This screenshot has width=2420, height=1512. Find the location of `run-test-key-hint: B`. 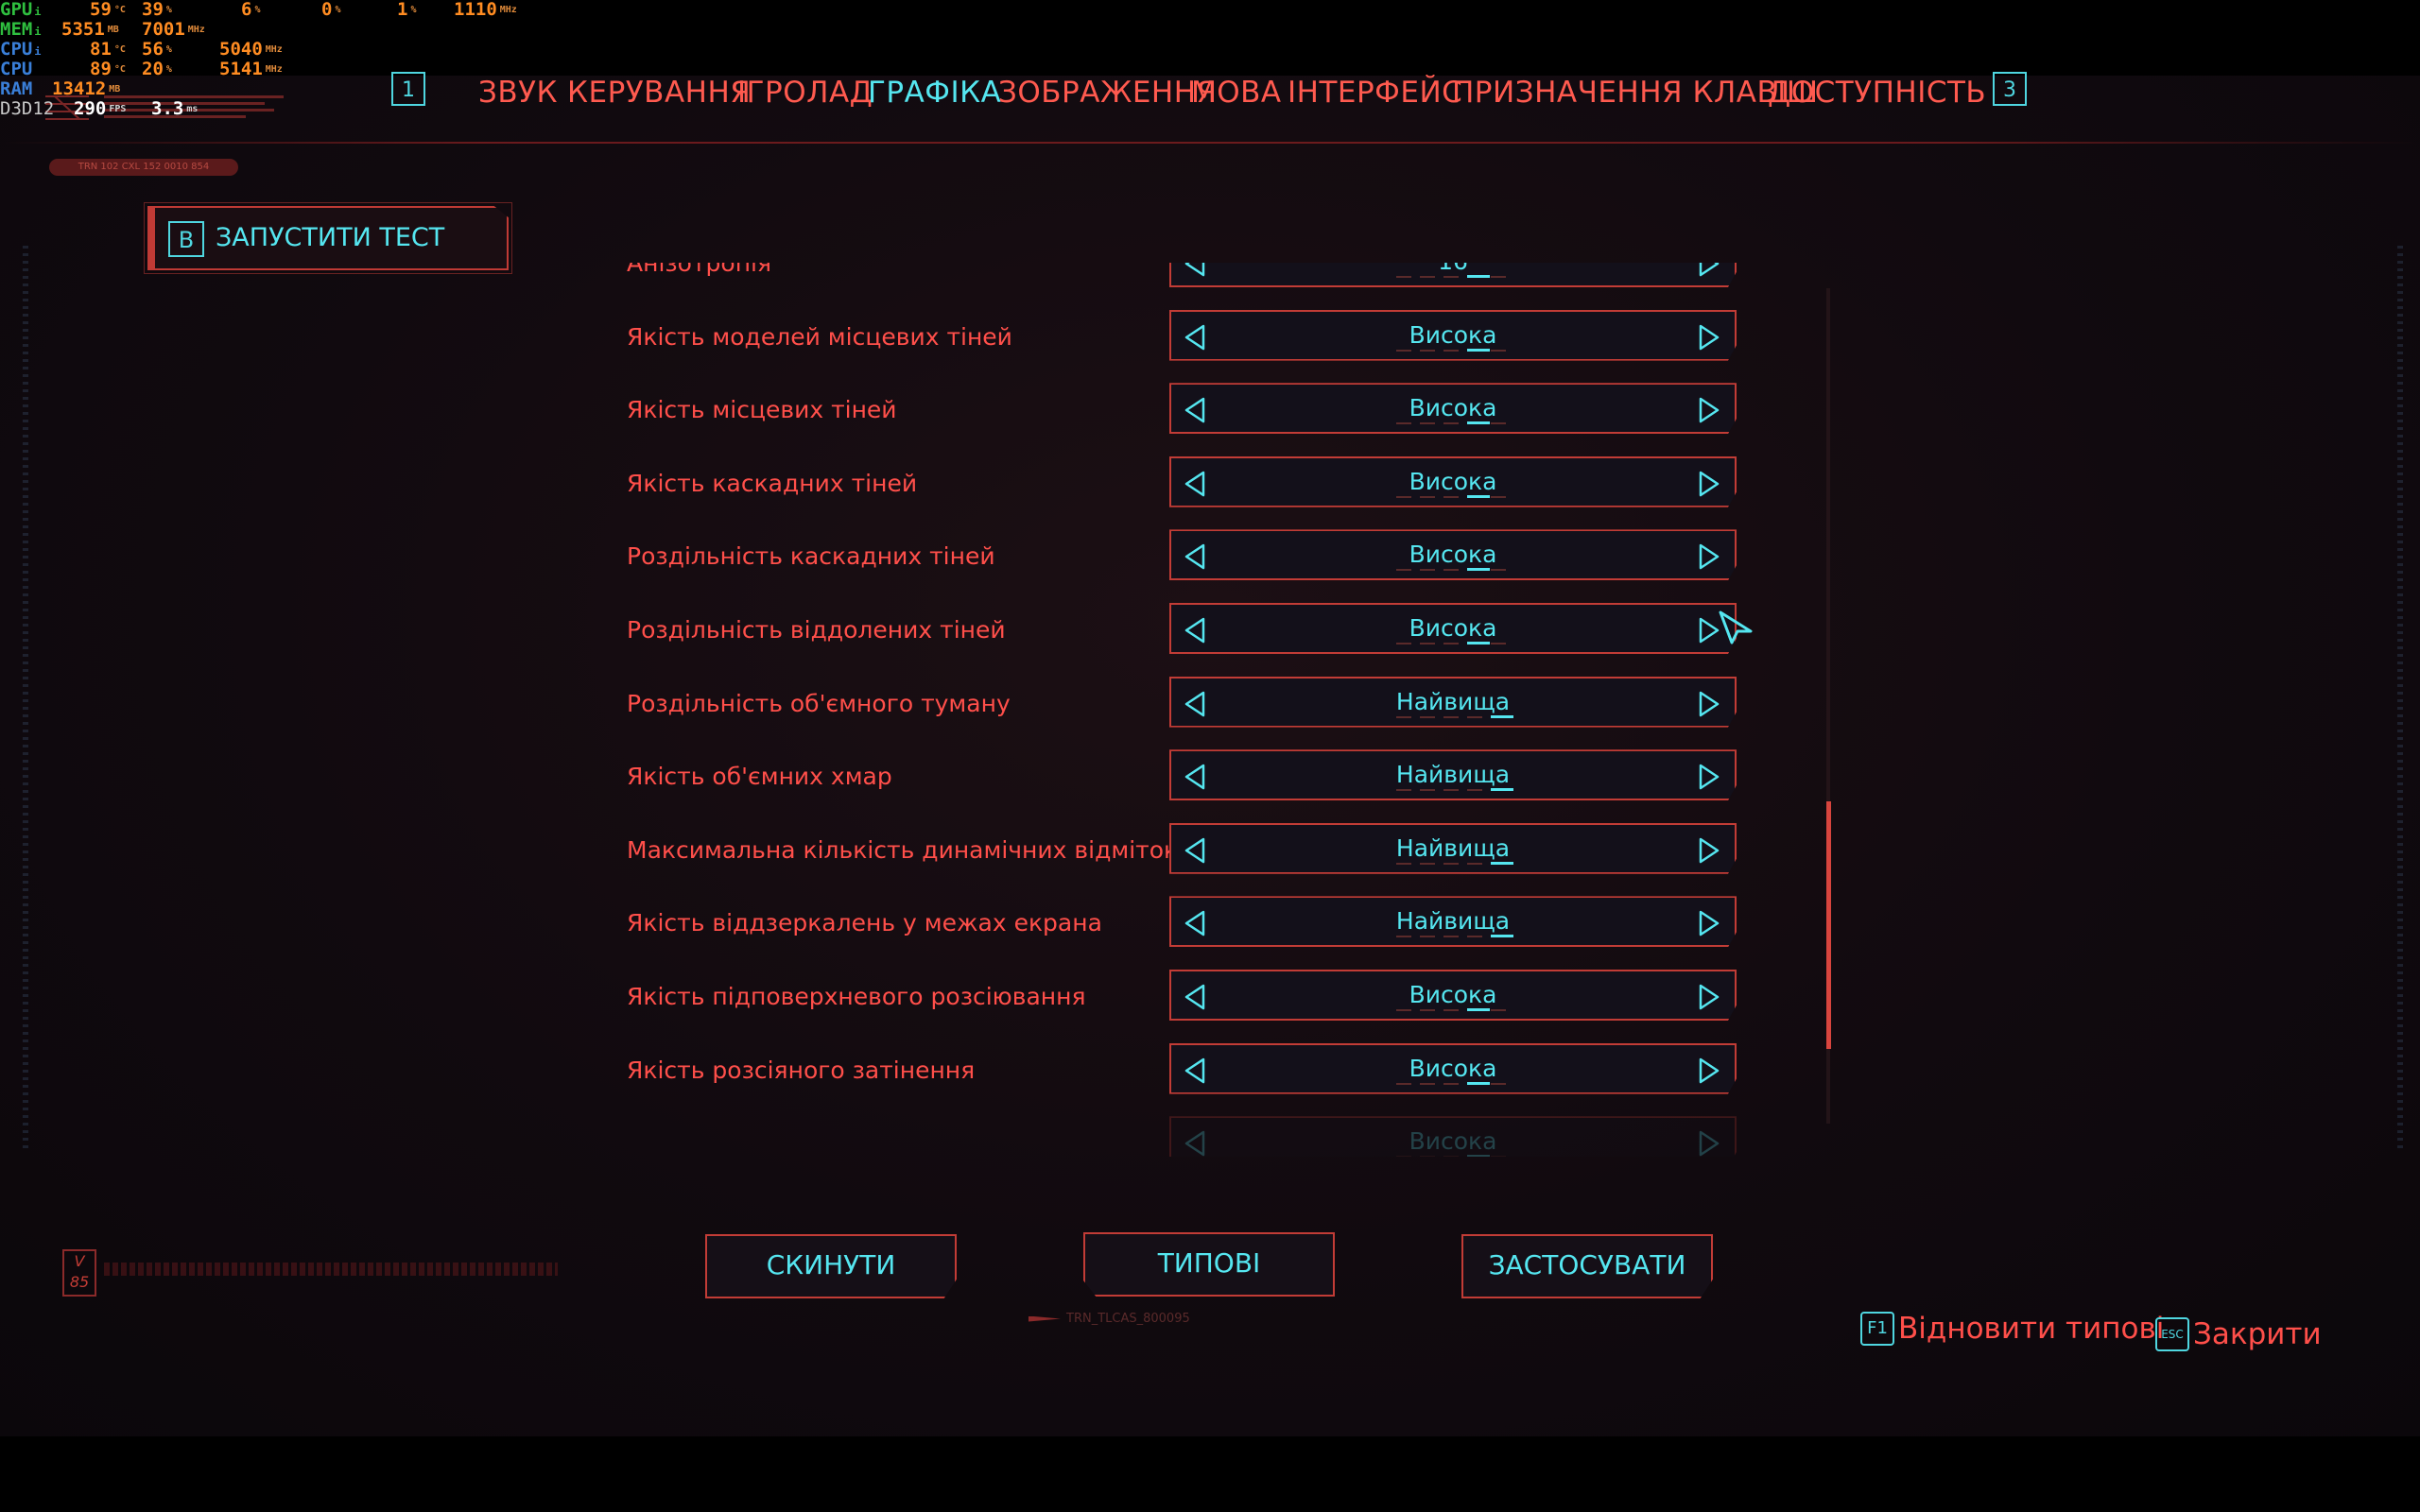

run-test-key-hint: B is located at coordinates (186, 239).